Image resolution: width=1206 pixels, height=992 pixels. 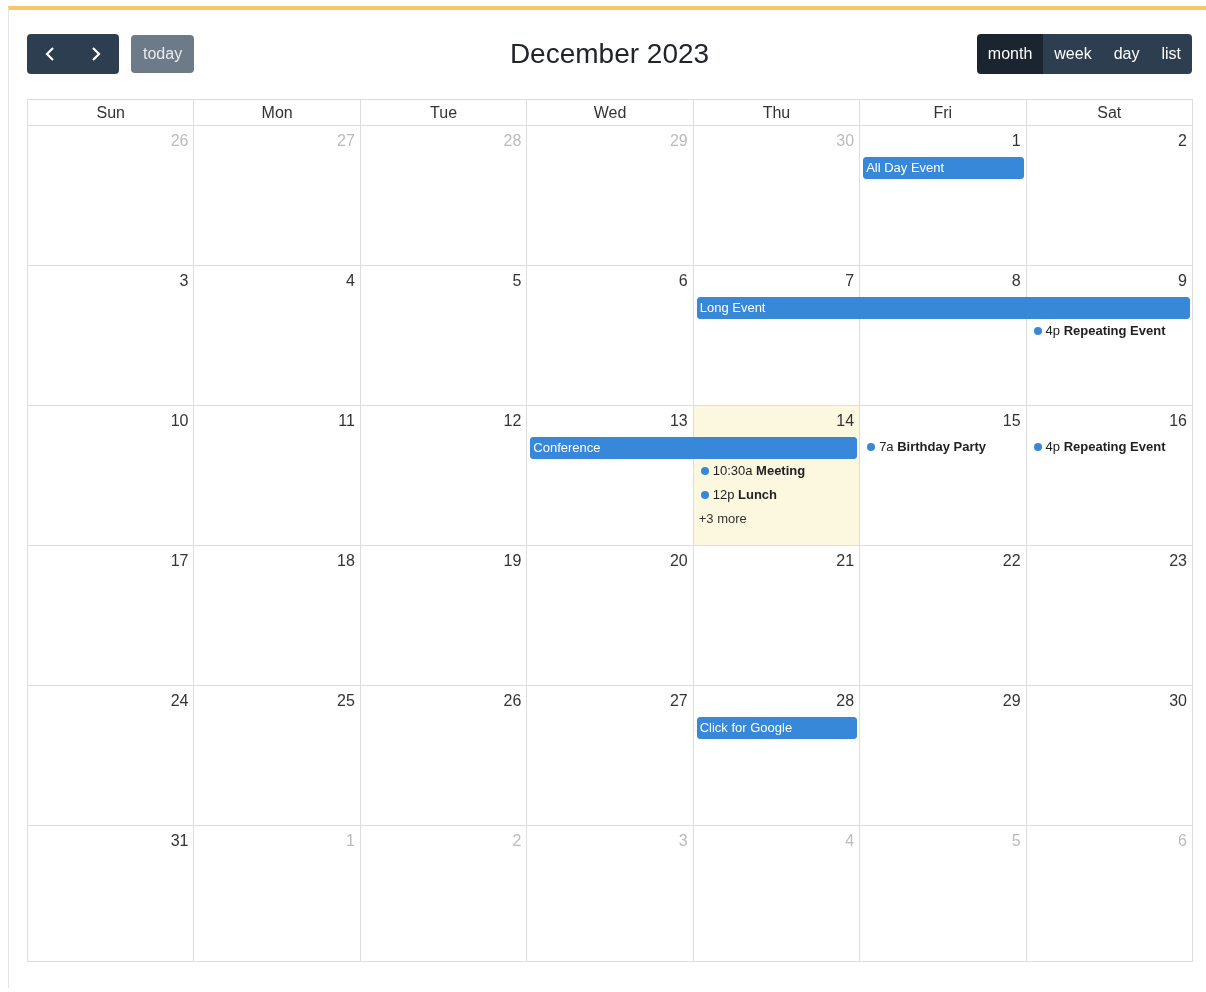 I want to click on day-number: 8, so click(x=1016, y=281).